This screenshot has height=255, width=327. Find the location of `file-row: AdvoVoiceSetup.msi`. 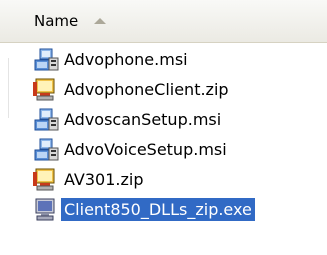

file-row: AdvoVoiceSetup.msi is located at coordinates (179, 149).